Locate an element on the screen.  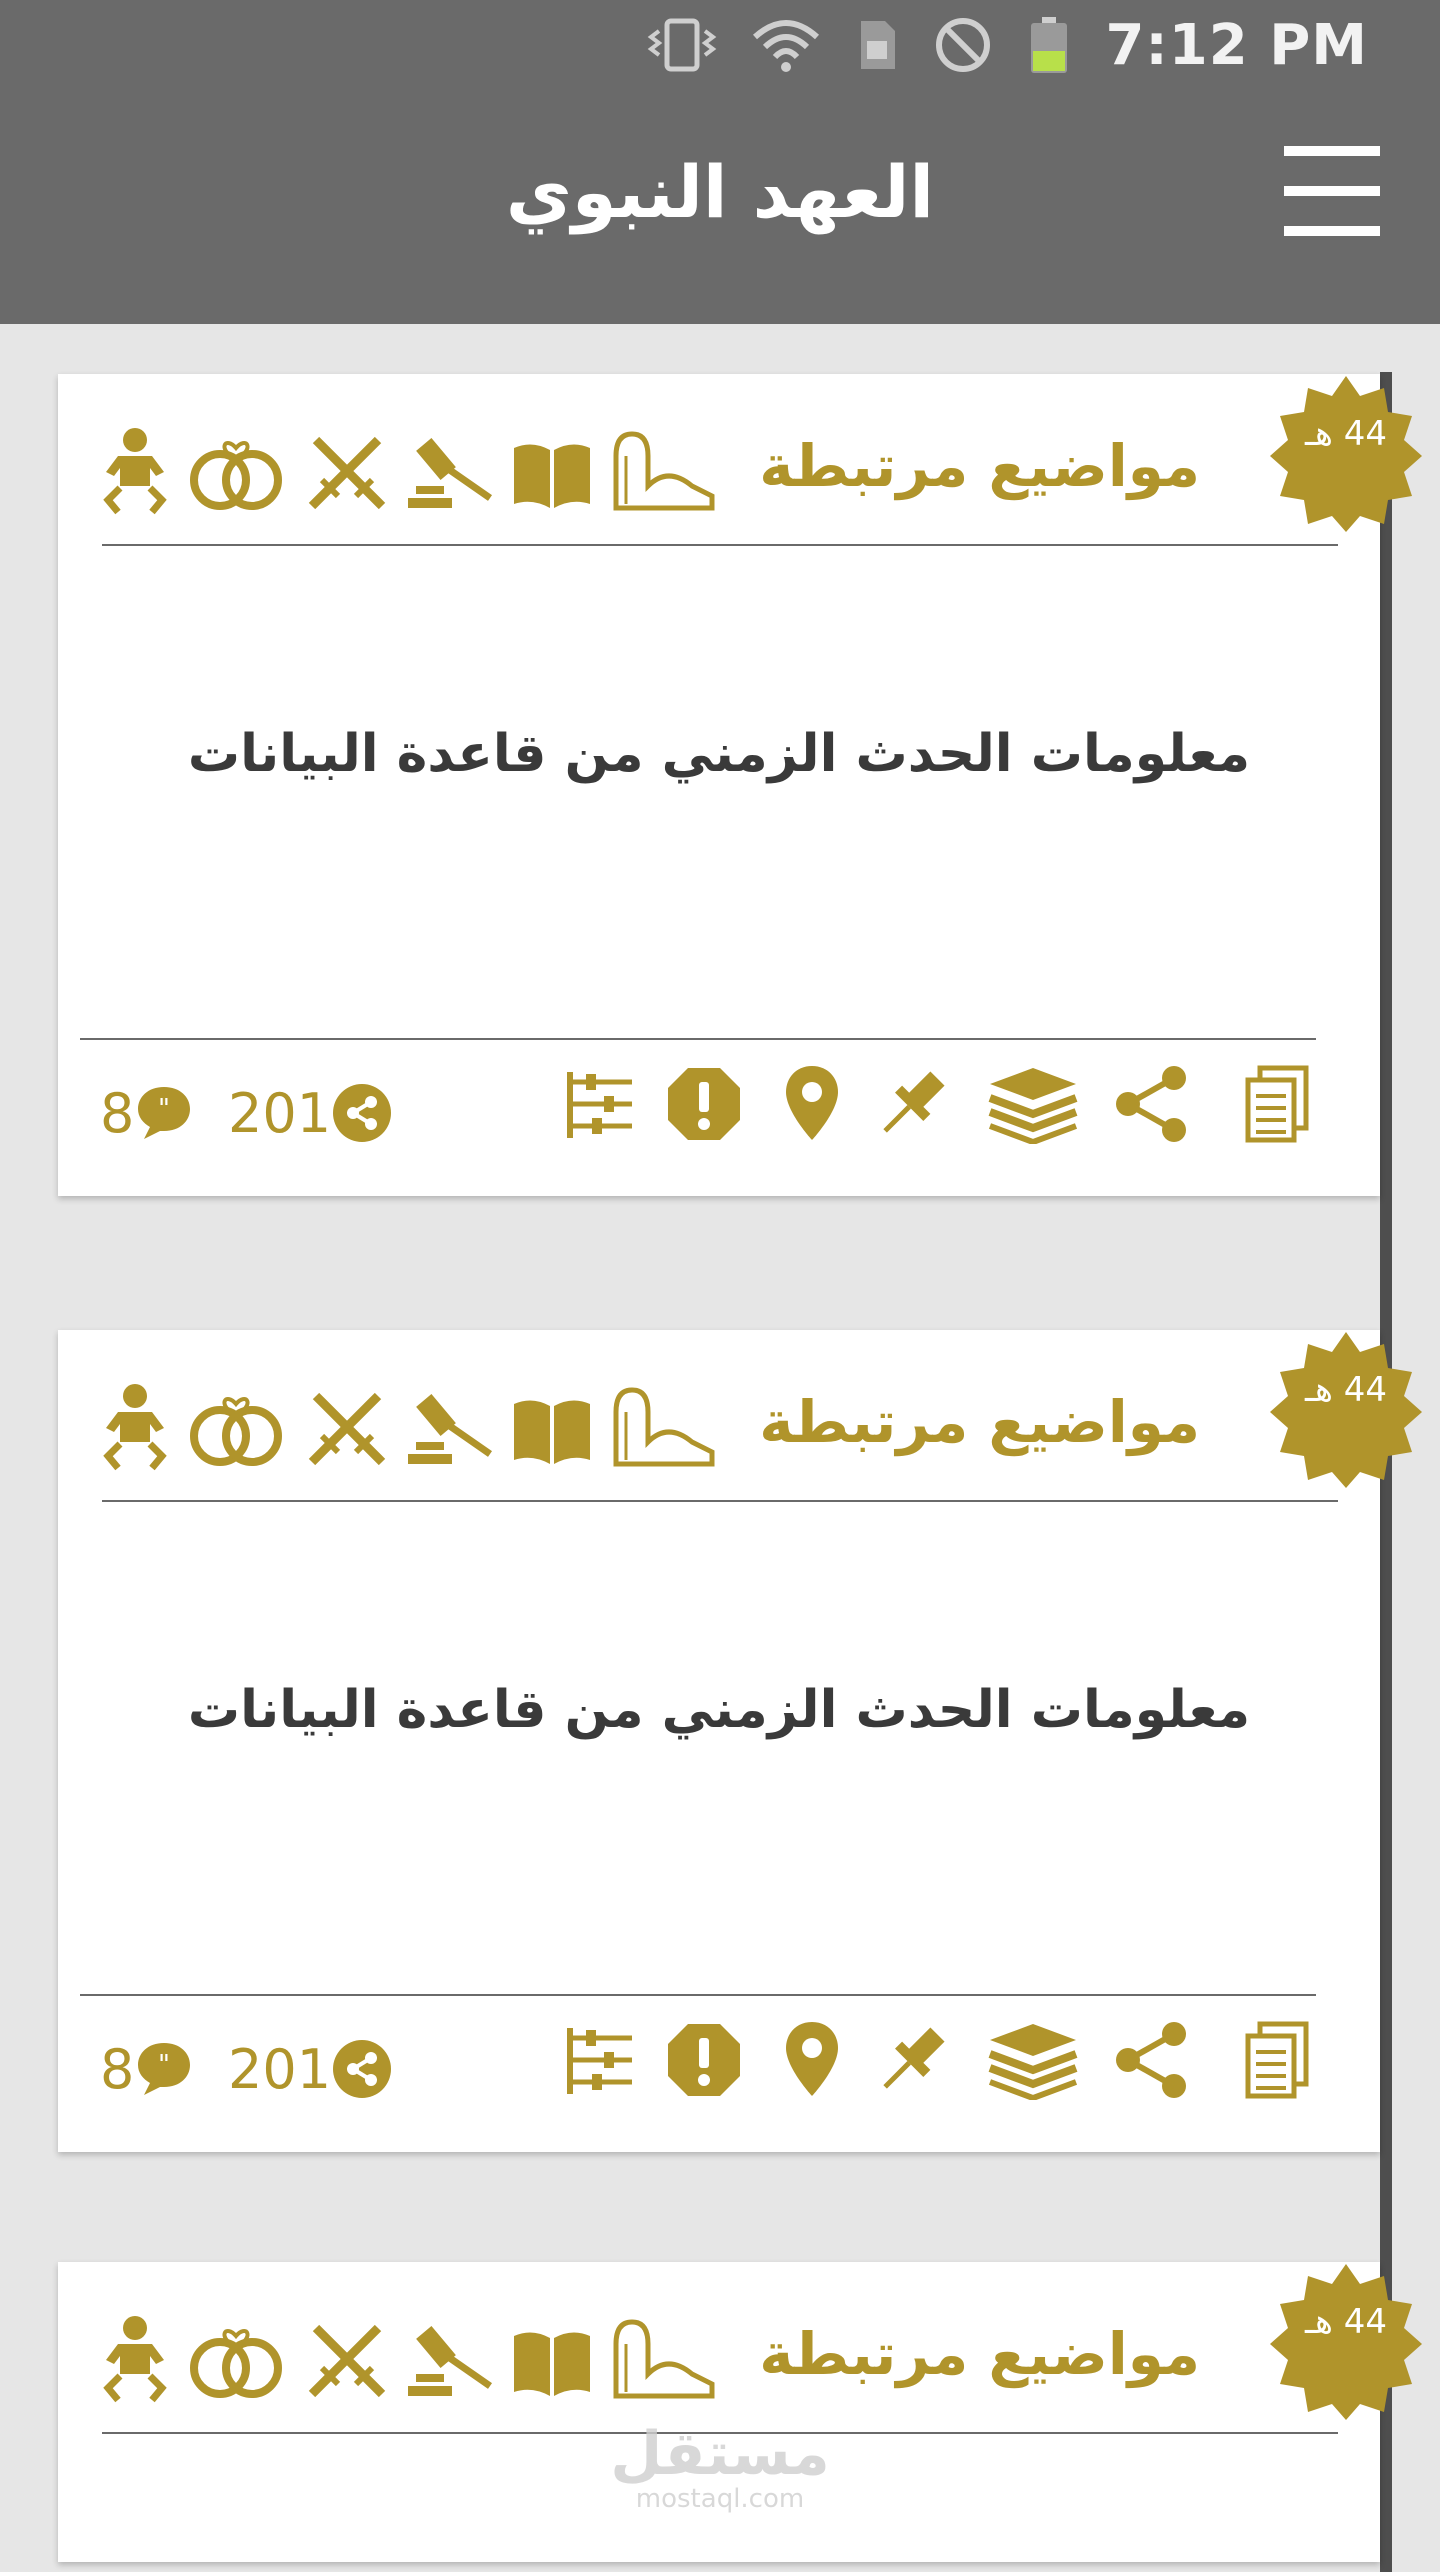
watermark: مستقل mostaql.com is located at coordinates (720, 2469).